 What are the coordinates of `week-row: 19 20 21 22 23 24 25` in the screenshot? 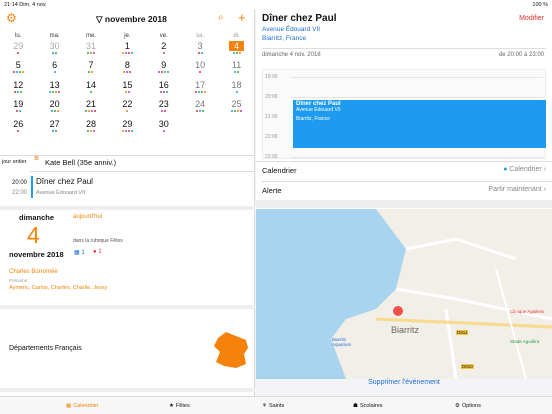 It's located at (127, 106).